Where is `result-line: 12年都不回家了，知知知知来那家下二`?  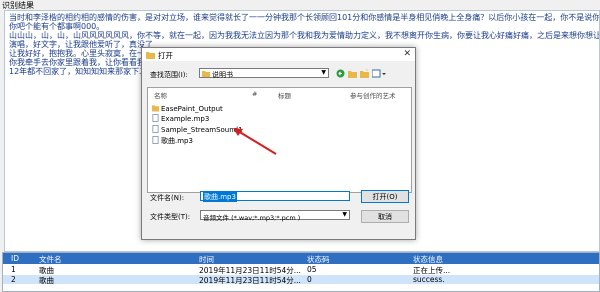
result-line: 12年都不回家了，知知知知来那家下二 is located at coordinates (78, 71).